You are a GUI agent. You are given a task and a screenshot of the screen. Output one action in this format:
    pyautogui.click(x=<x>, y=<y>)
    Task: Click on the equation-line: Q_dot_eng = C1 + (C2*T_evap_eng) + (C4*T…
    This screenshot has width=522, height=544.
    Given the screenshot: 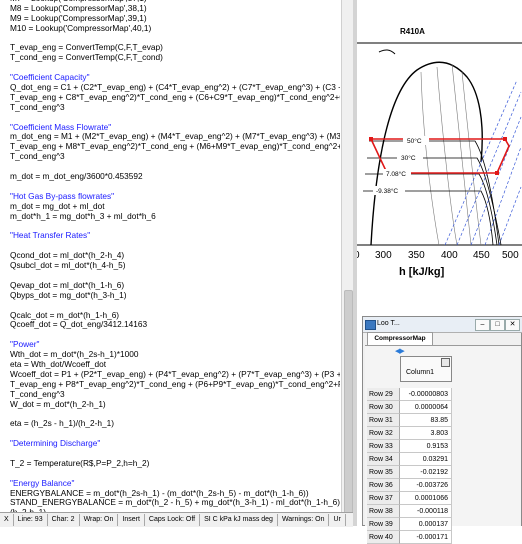 What is the action you would take?
    pyautogui.click(x=175, y=88)
    